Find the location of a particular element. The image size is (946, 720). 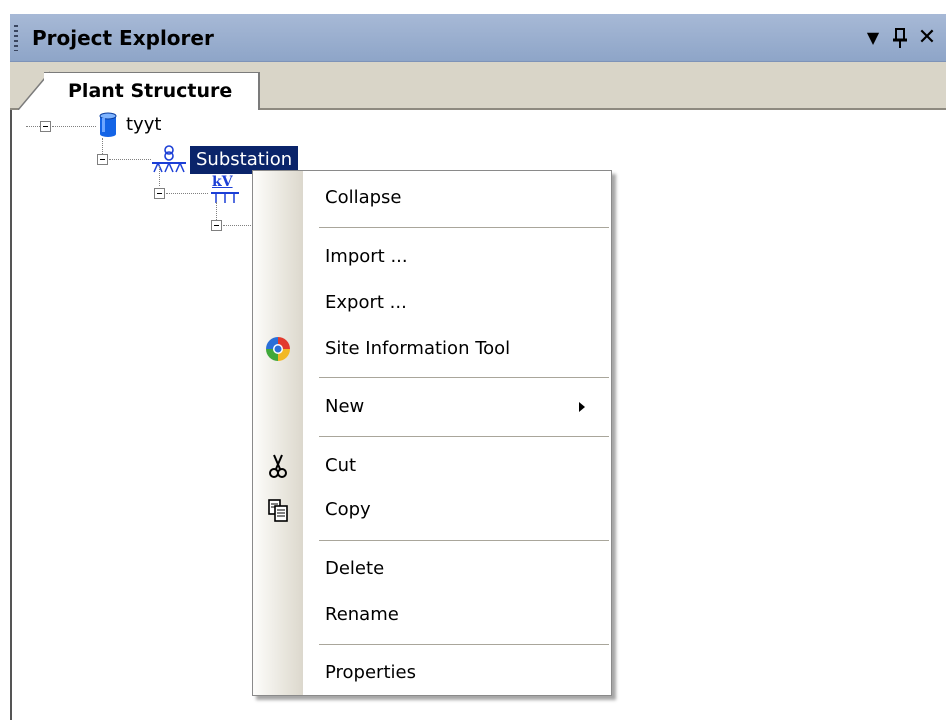

menu-item-rename: Rename is located at coordinates (432, 615).